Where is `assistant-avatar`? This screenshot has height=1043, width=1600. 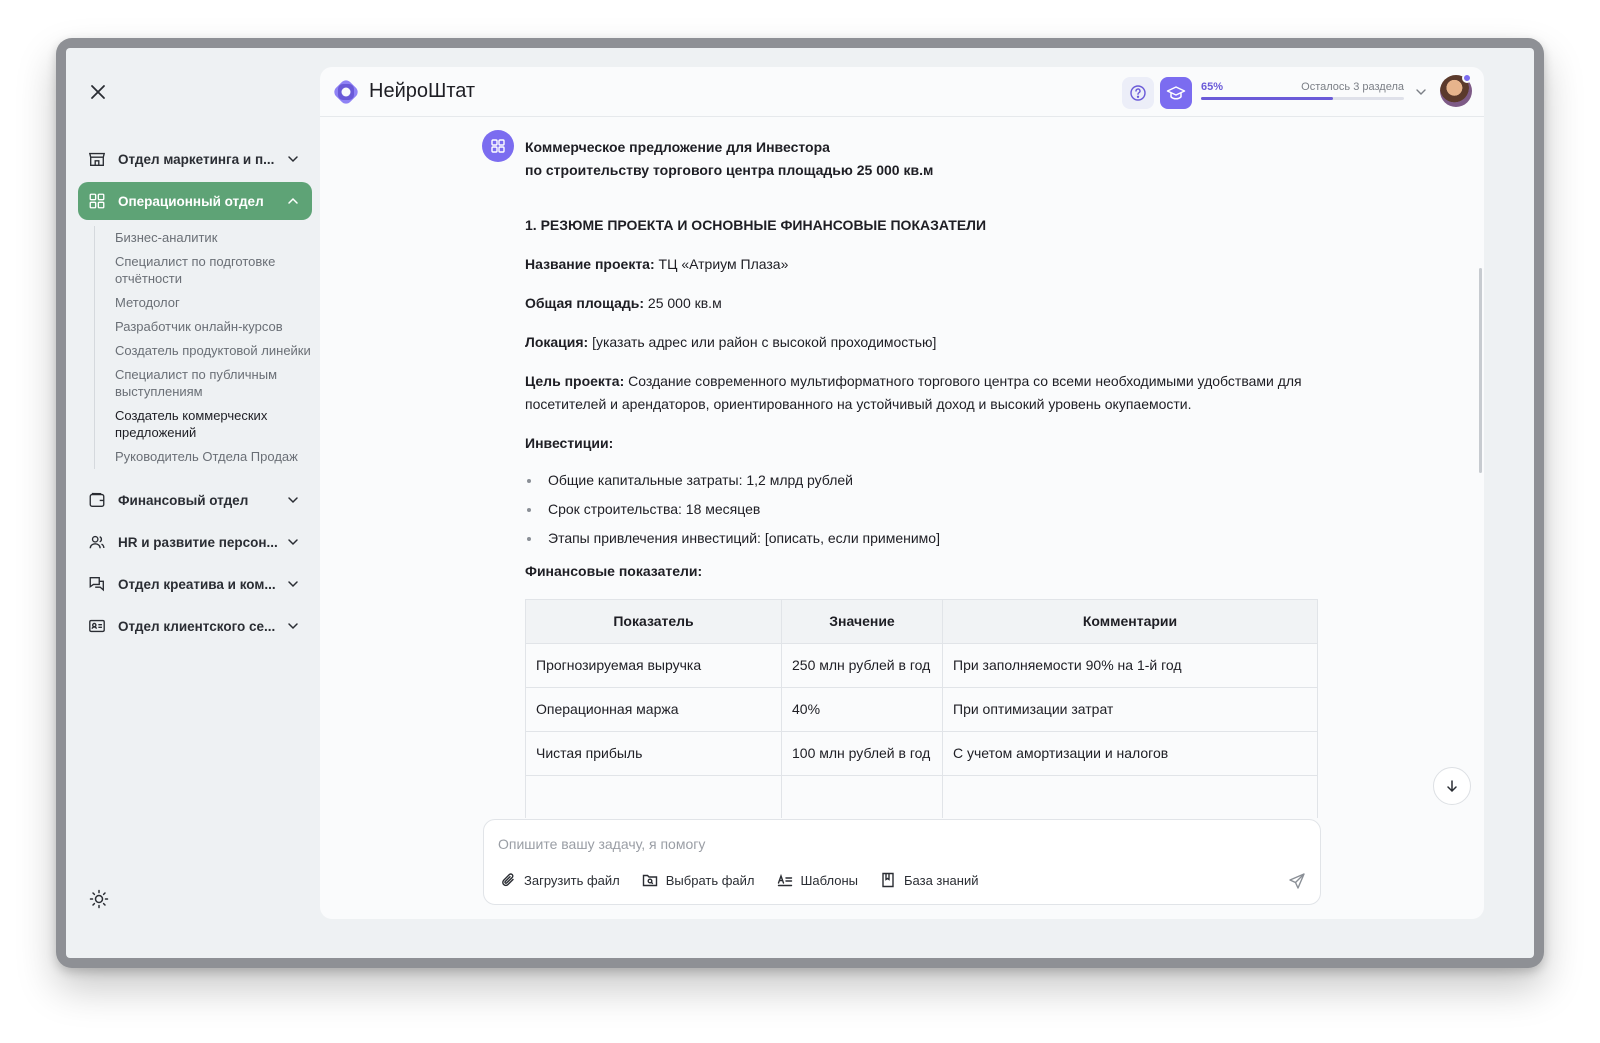 assistant-avatar is located at coordinates (498, 146).